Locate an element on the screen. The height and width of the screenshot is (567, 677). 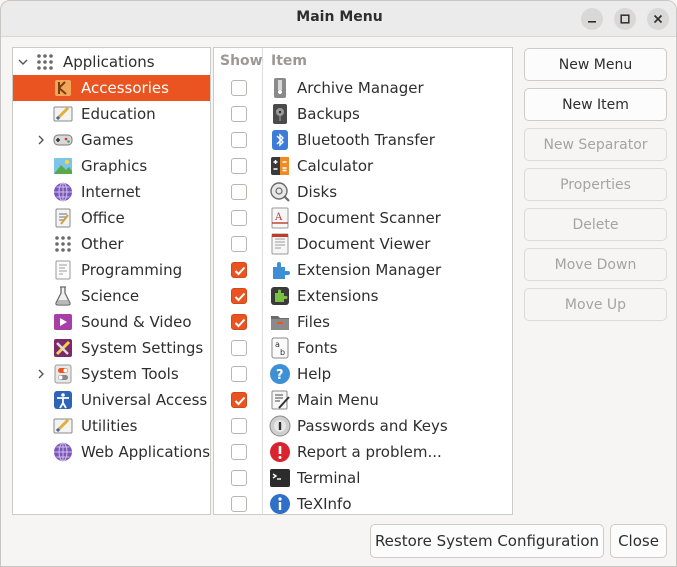
tree-item-label: Internet is located at coordinates (111, 192).